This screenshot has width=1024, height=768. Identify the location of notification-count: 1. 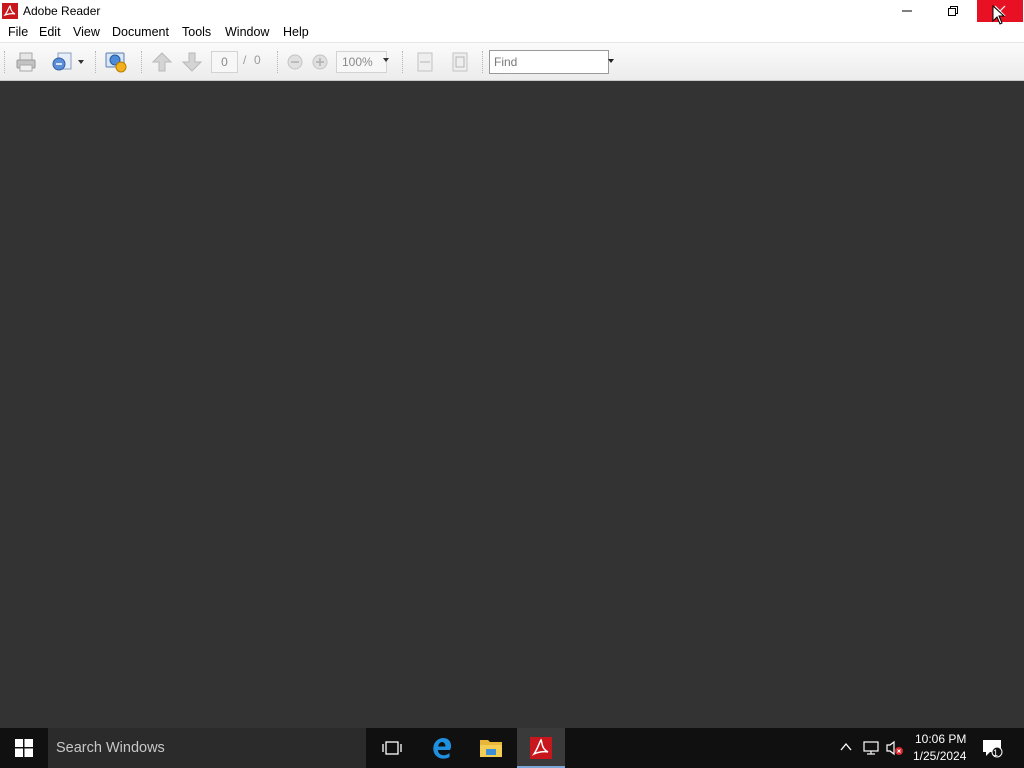
(996, 753).